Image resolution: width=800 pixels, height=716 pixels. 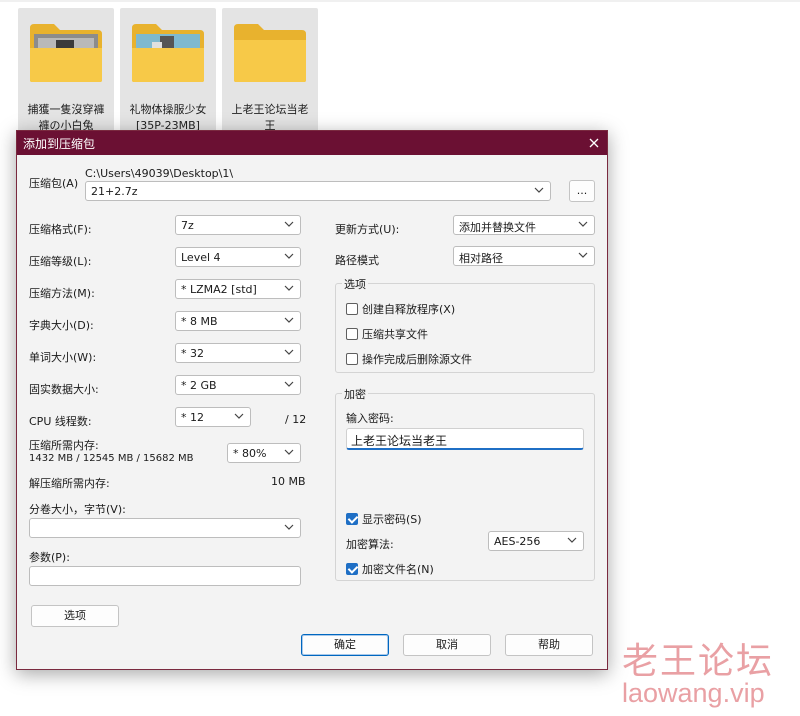 I want to click on encryption-group-title: 加密, so click(x=355, y=394).